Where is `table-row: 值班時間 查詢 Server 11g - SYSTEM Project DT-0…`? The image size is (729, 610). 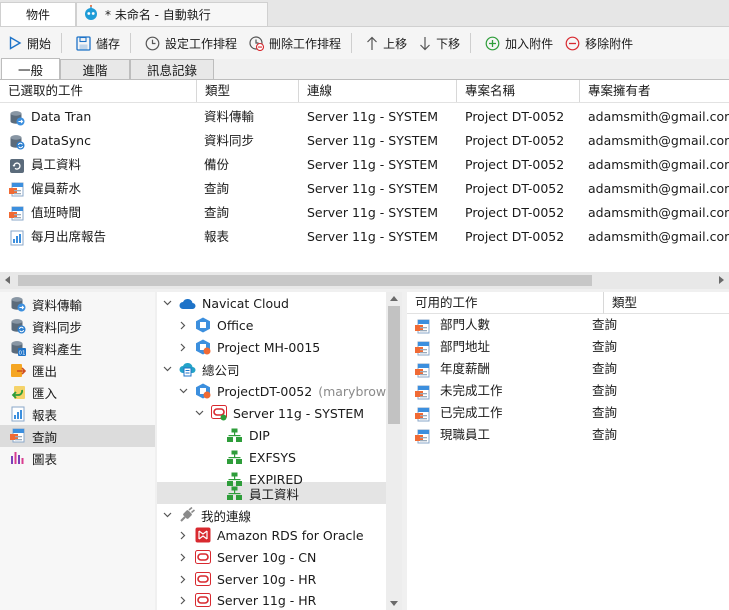 table-row: 值班時間 查詢 Server 11g - SYSTEM Project DT-0… is located at coordinates (364, 213).